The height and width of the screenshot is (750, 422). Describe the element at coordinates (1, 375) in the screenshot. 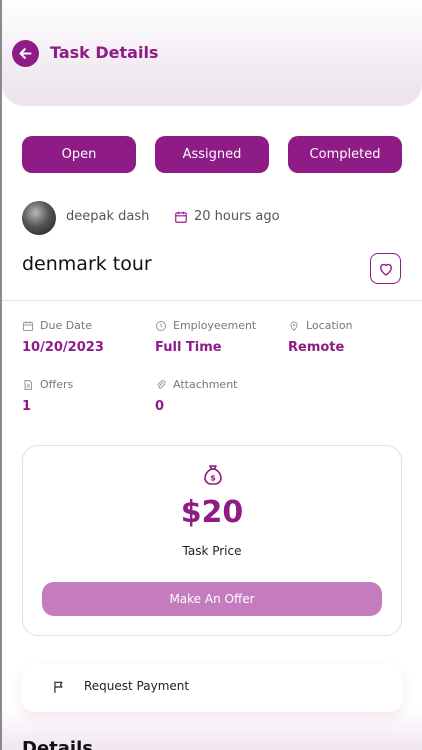

I see `left-edge-rule` at that location.